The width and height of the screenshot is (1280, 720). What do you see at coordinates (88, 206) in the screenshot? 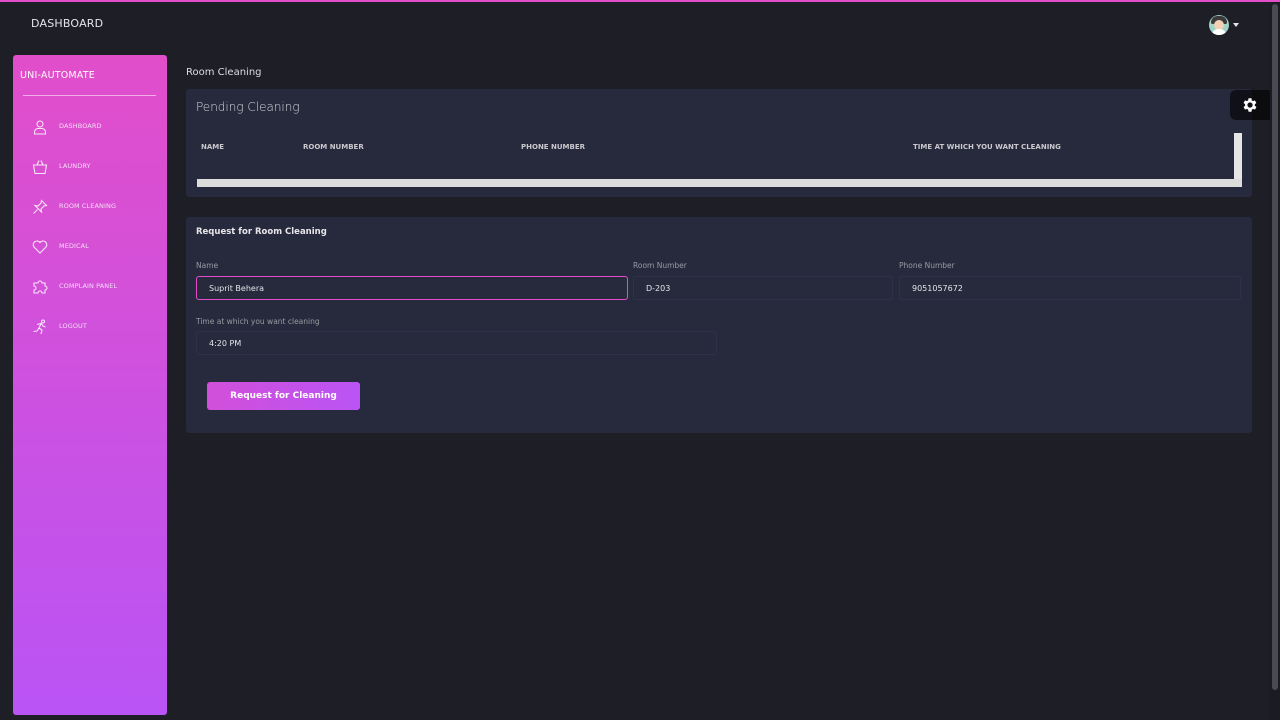
I see `sidebar-item-label: ROOM CLEANING` at bounding box center [88, 206].